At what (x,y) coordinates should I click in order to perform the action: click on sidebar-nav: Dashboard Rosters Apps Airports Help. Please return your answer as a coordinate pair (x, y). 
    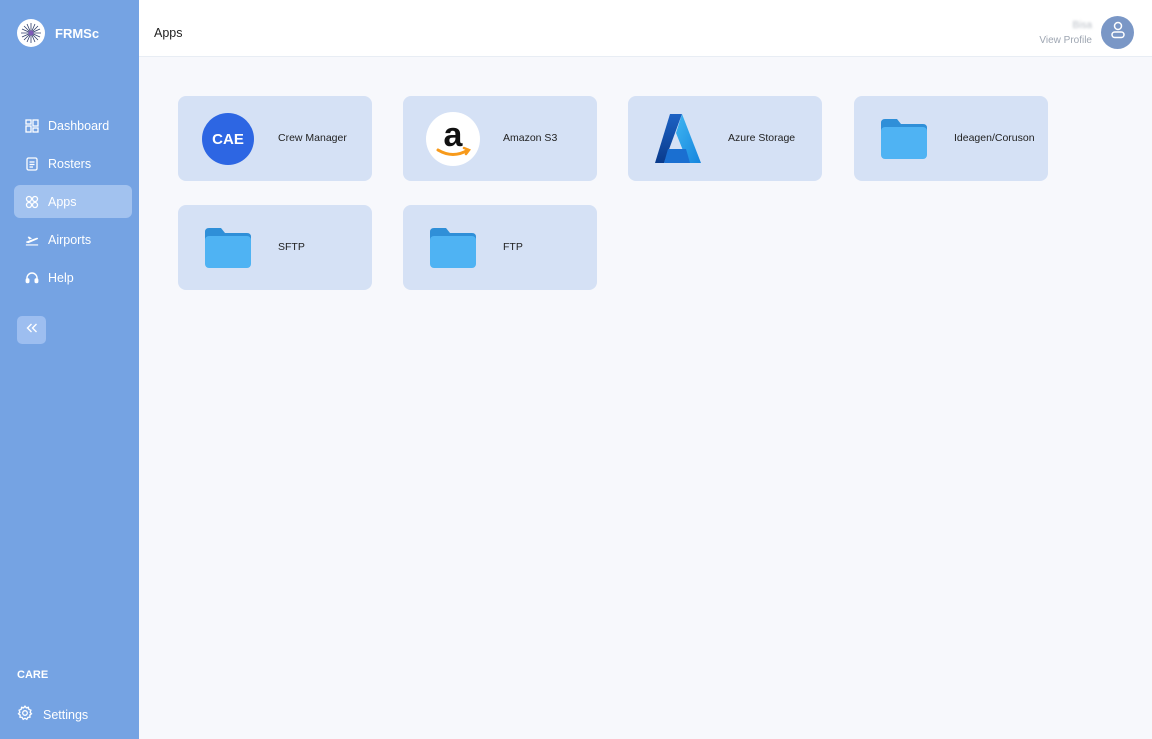
    Looking at the image, I should click on (73, 204).